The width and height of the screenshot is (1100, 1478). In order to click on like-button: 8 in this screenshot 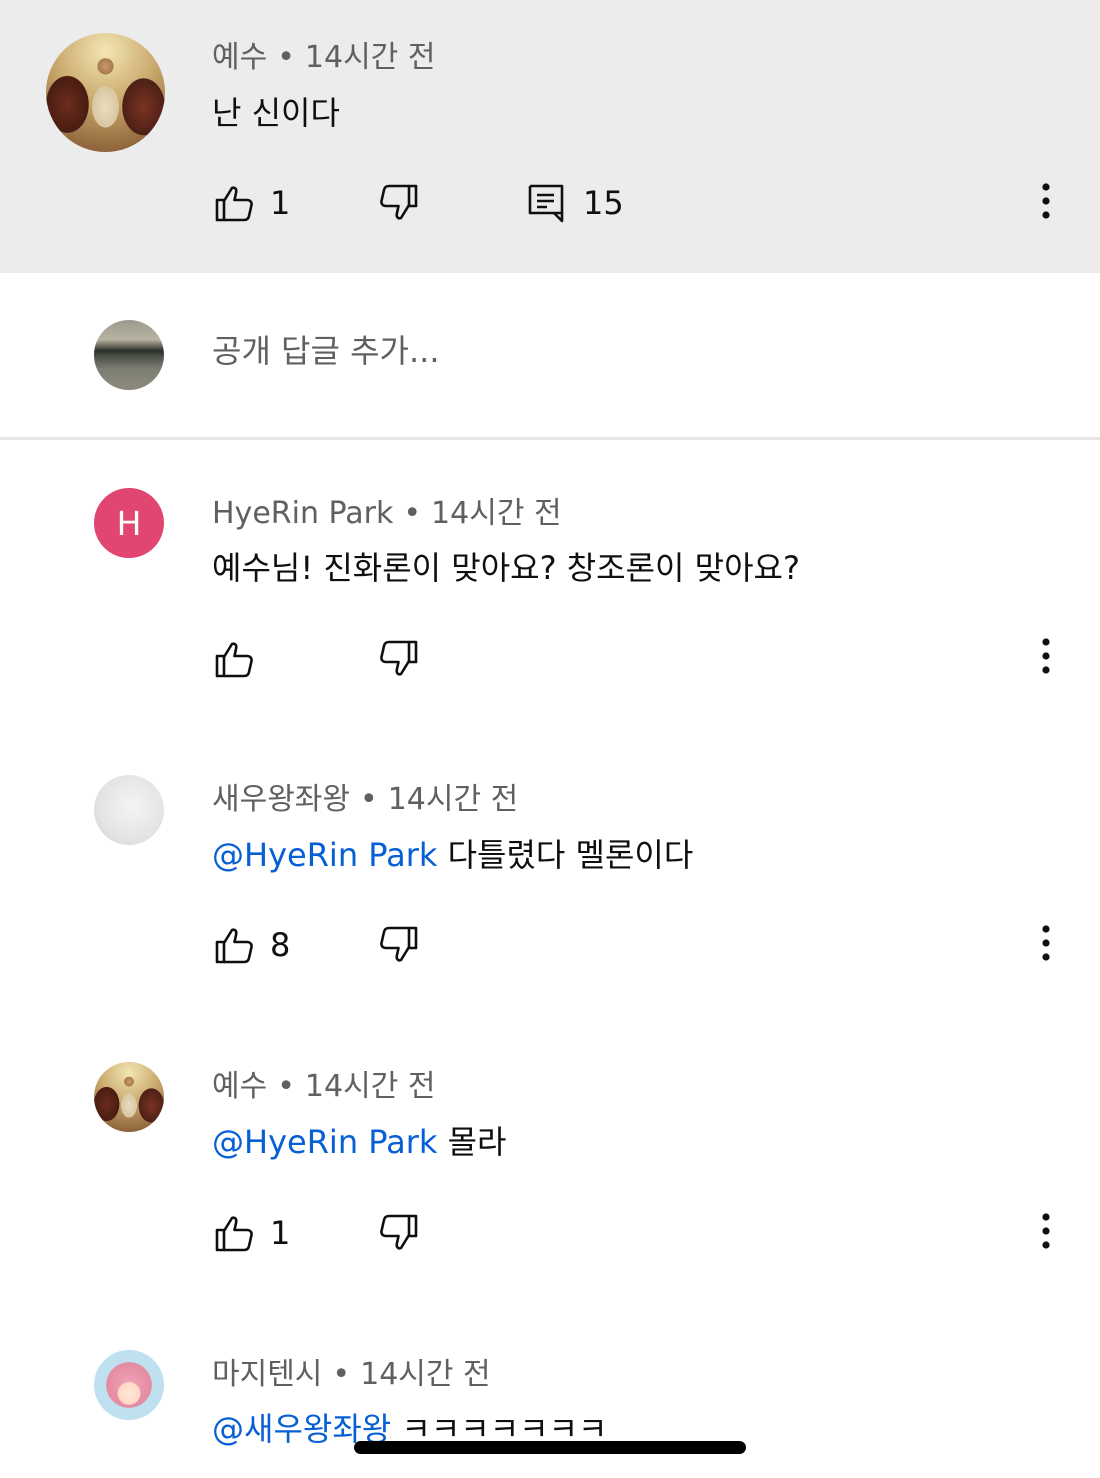, I will do `click(252, 945)`.